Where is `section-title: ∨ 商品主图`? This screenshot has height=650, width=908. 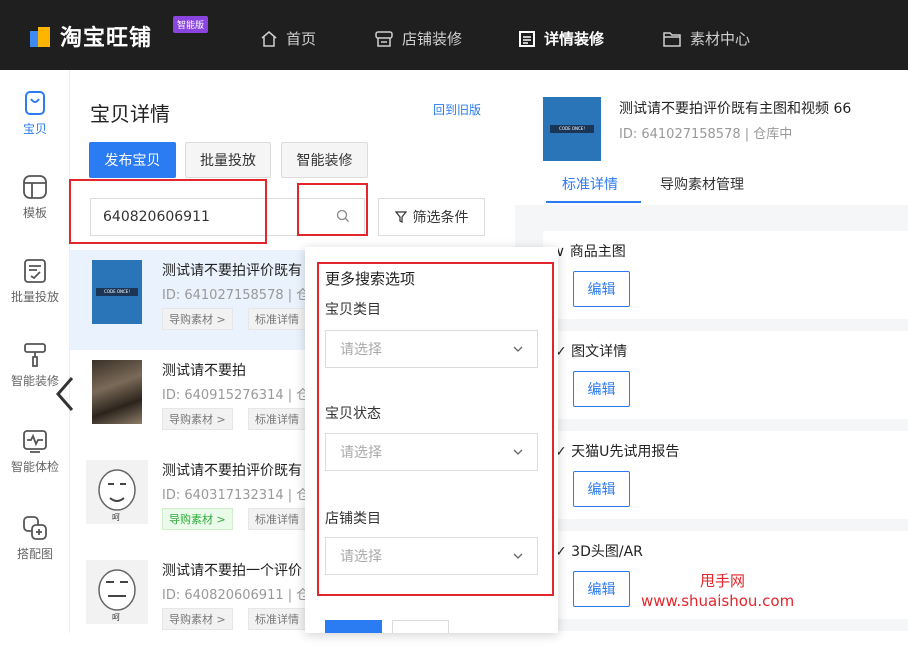
section-title: ∨ 商品主图 is located at coordinates (590, 251).